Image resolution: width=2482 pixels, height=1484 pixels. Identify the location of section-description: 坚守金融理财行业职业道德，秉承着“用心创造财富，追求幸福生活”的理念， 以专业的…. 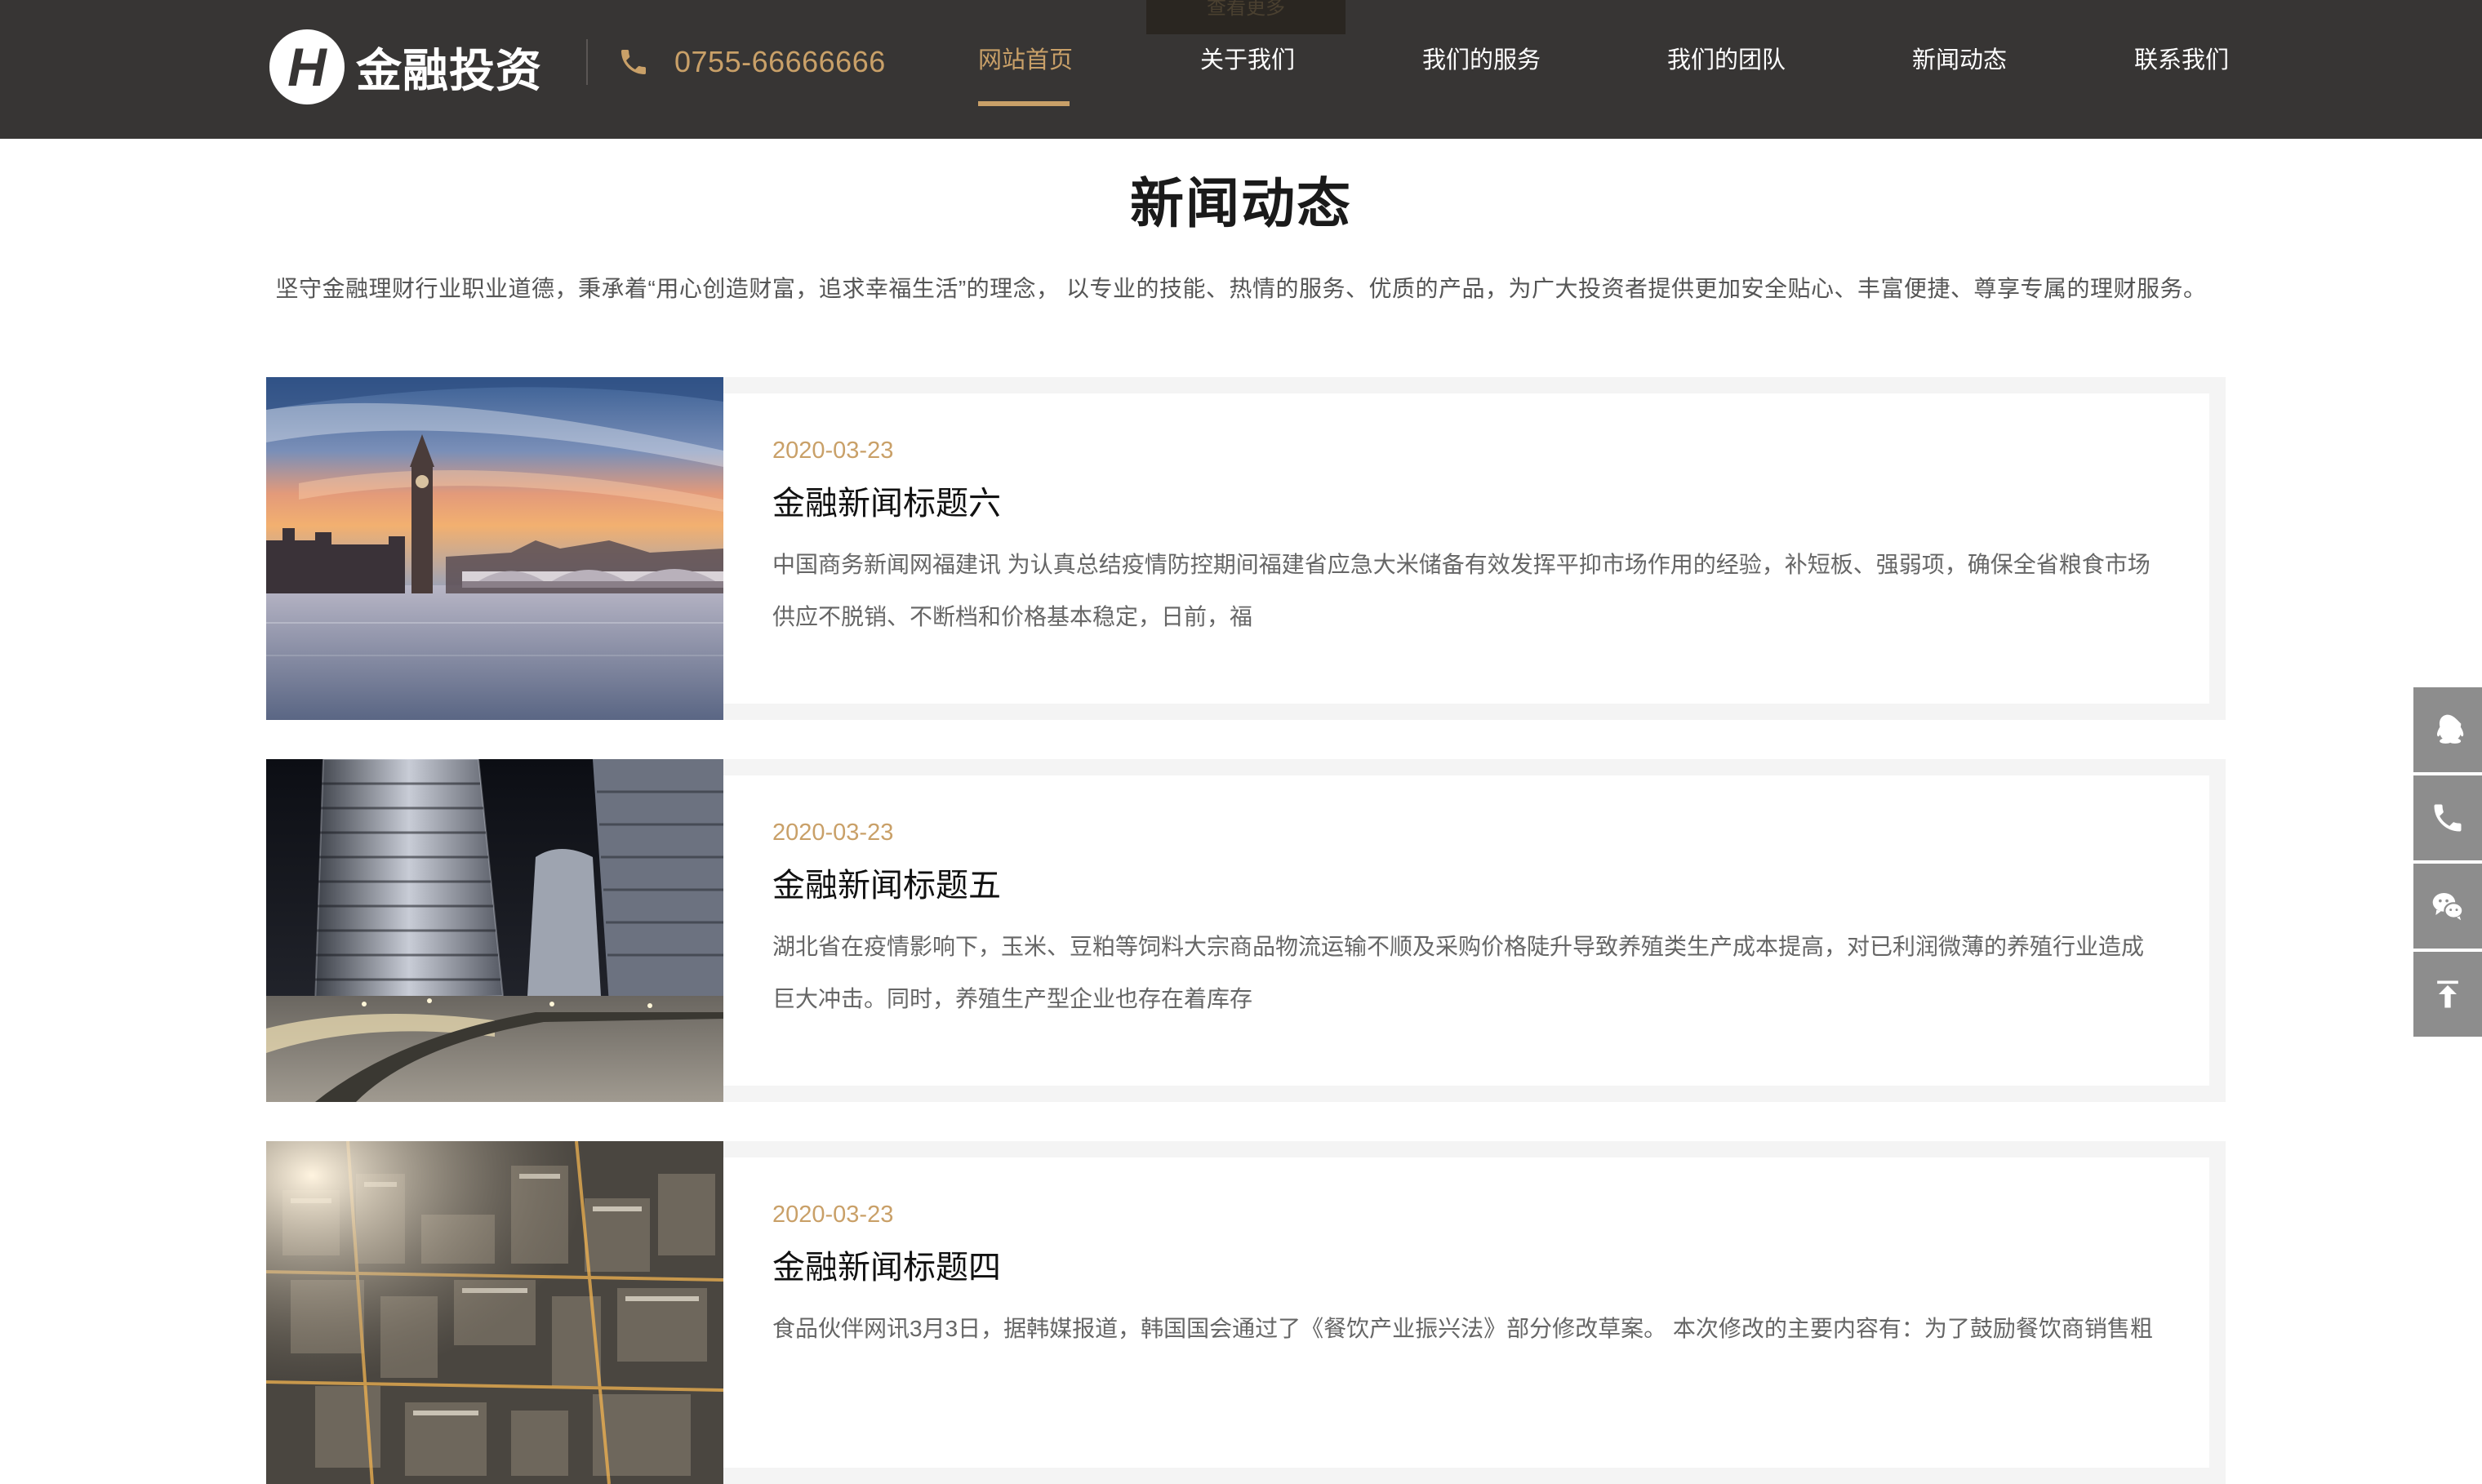
(1241, 288).